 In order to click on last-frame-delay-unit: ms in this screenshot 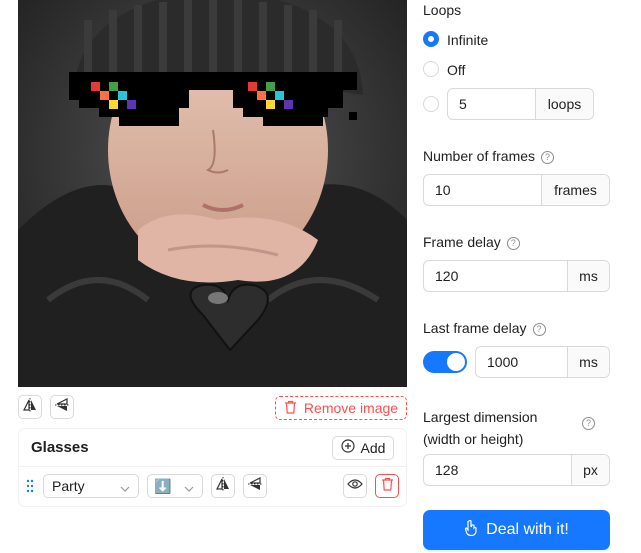, I will do `click(588, 362)`.